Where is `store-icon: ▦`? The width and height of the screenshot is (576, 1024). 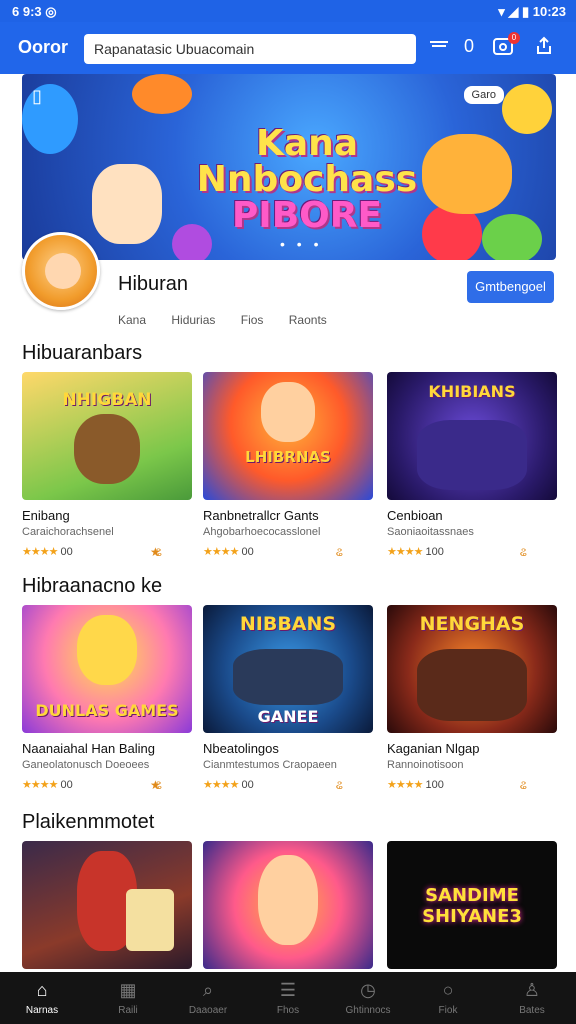 store-icon: ▦ is located at coordinates (128, 990).